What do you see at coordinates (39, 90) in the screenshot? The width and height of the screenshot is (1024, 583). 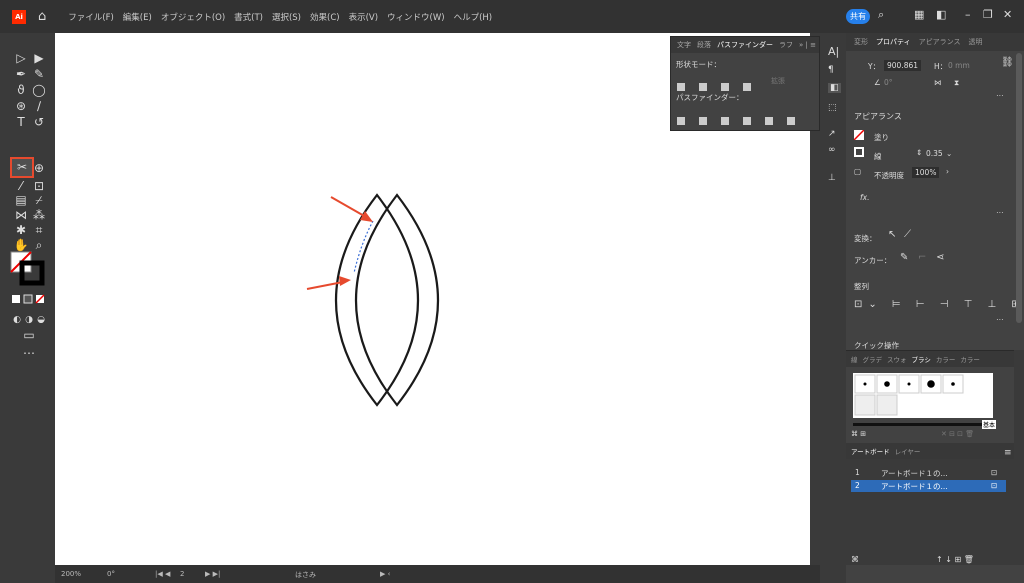 I see `ellipse-tool-icon: ◯` at bounding box center [39, 90].